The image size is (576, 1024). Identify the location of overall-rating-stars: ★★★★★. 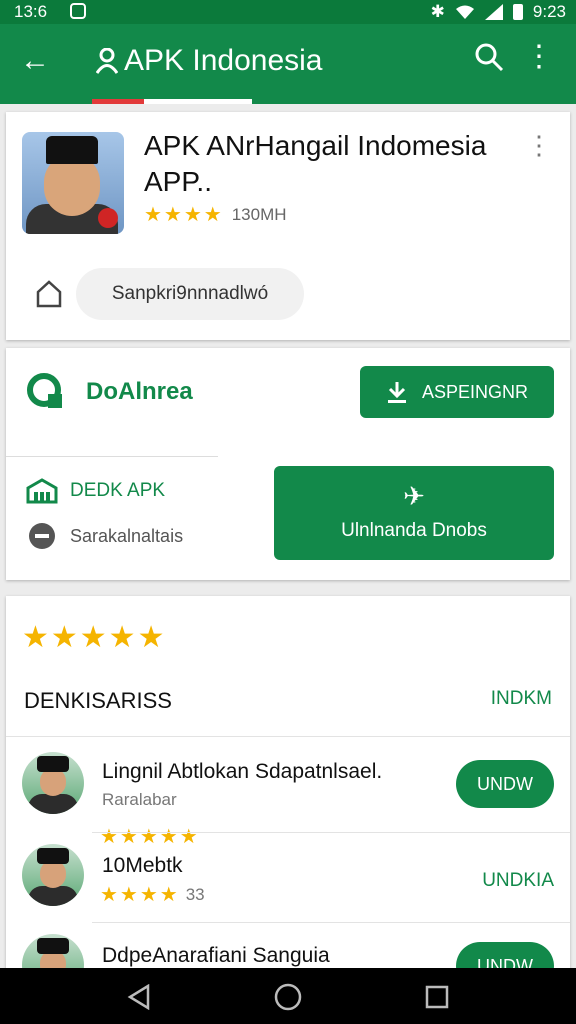
(94, 637).